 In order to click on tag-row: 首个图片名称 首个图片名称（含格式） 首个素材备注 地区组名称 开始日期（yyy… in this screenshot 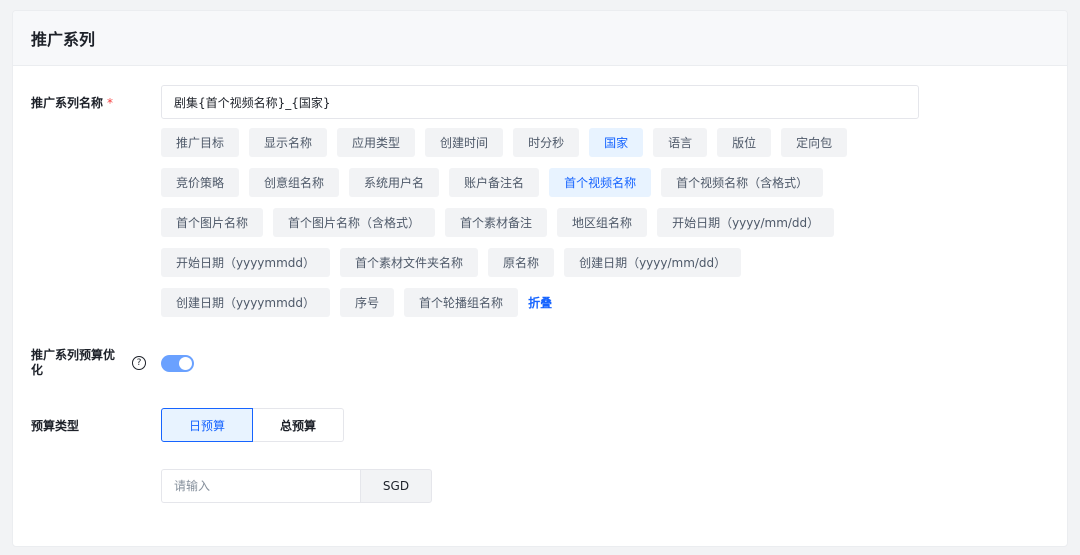, I will do `click(541, 222)`.